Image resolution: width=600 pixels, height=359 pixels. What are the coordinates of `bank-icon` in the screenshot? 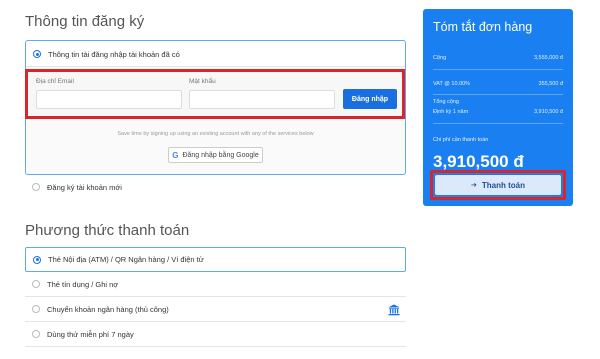 It's located at (394, 311).